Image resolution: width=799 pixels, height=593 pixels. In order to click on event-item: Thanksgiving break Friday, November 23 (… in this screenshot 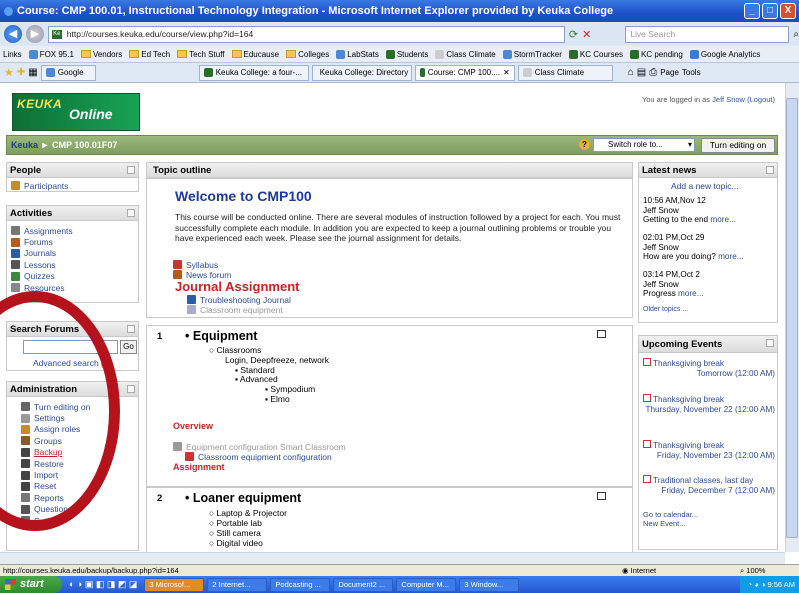, I will do `click(709, 450)`.